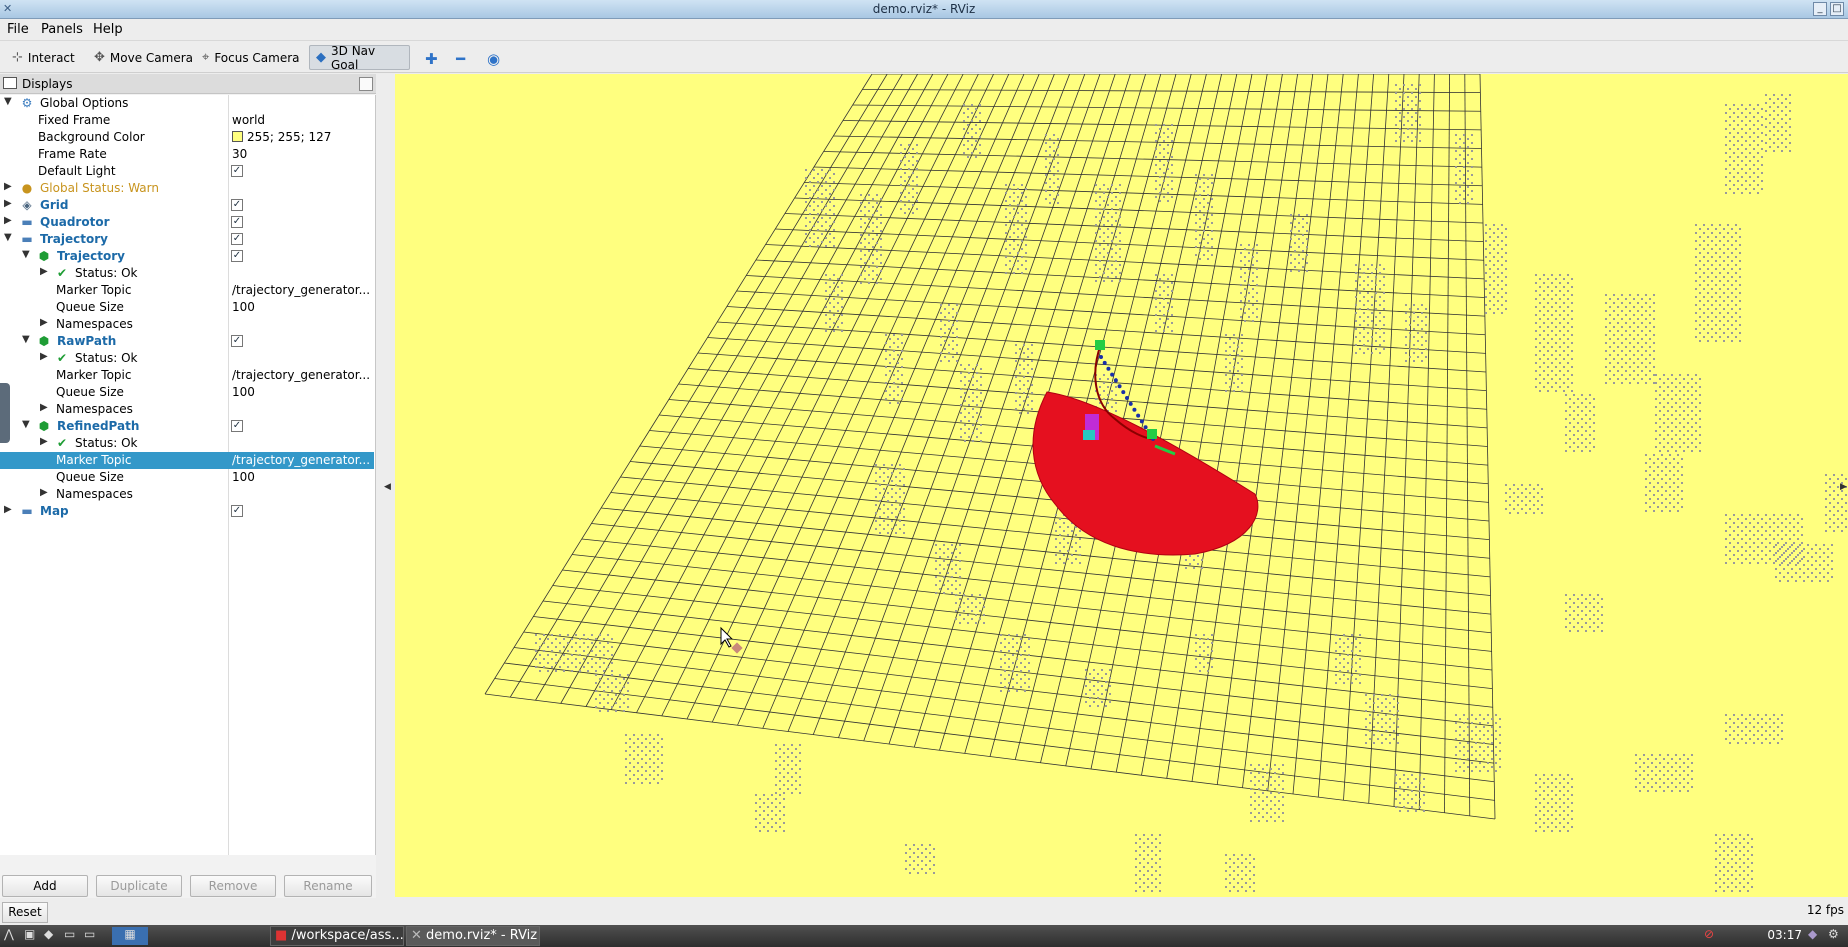 The height and width of the screenshot is (947, 1848). I want to click on menu-panels: Panels, so click(62, 29).